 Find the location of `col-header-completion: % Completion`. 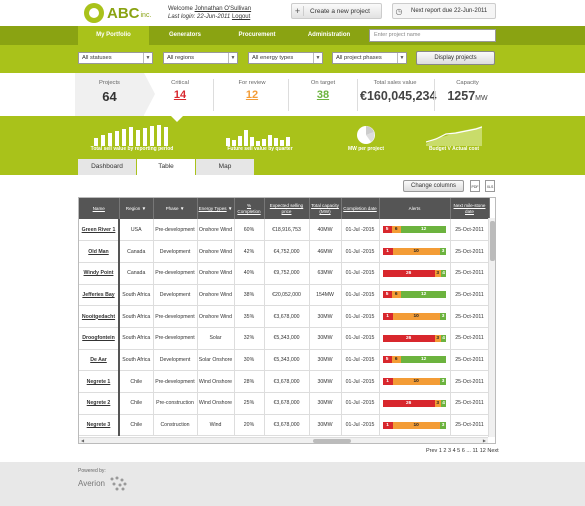

col-header-completion: % Completion is located at coordinates (249, 208).